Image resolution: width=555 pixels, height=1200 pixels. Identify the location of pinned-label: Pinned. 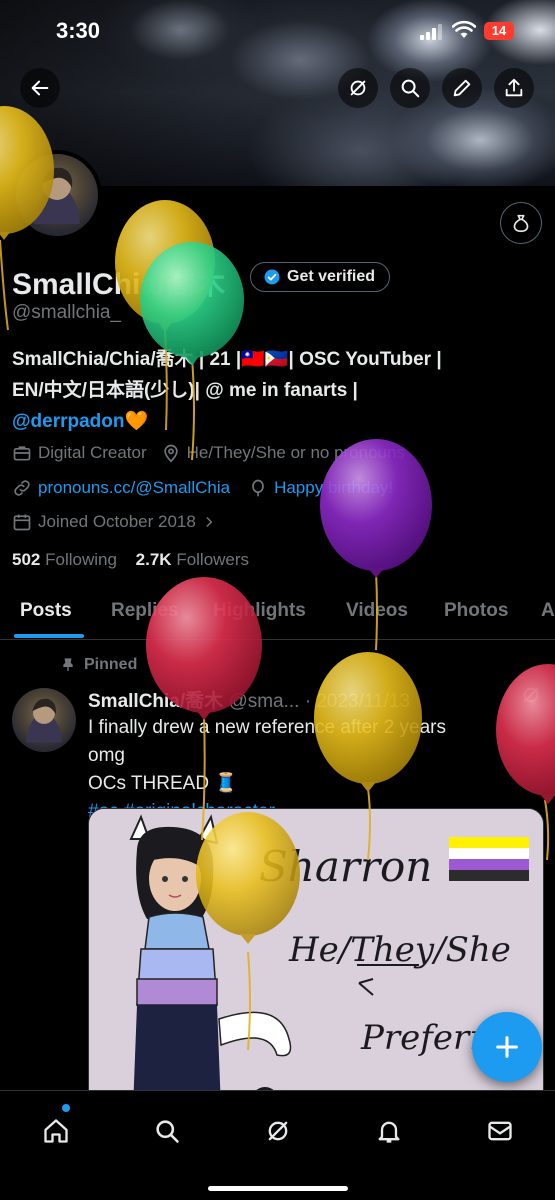
(111, 664).